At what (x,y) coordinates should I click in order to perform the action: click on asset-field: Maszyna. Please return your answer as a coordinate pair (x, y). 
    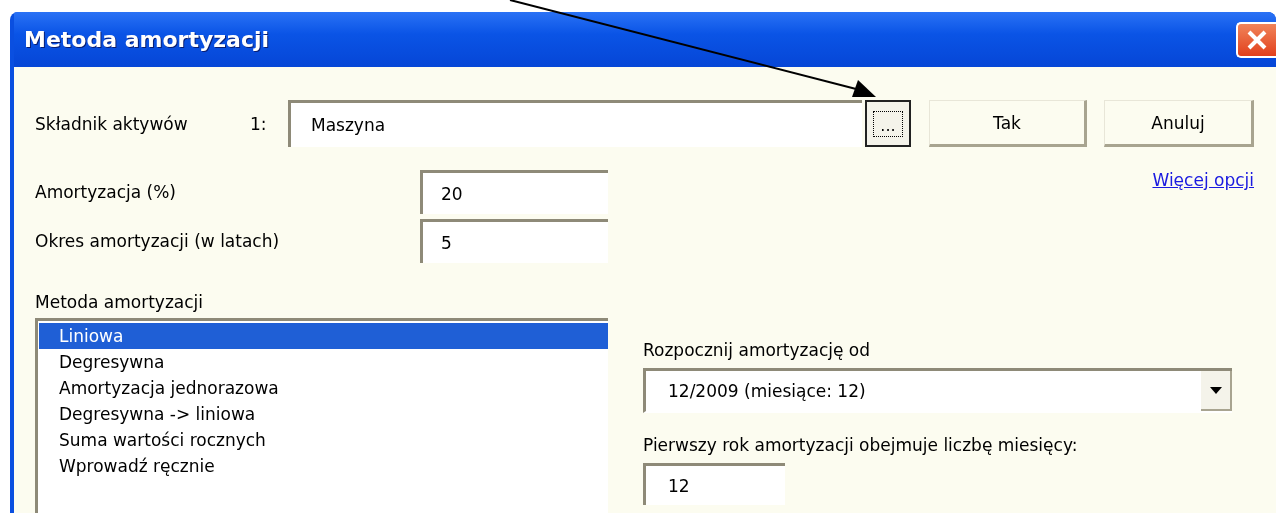
    Looking at the image, I should click on (575, 123).